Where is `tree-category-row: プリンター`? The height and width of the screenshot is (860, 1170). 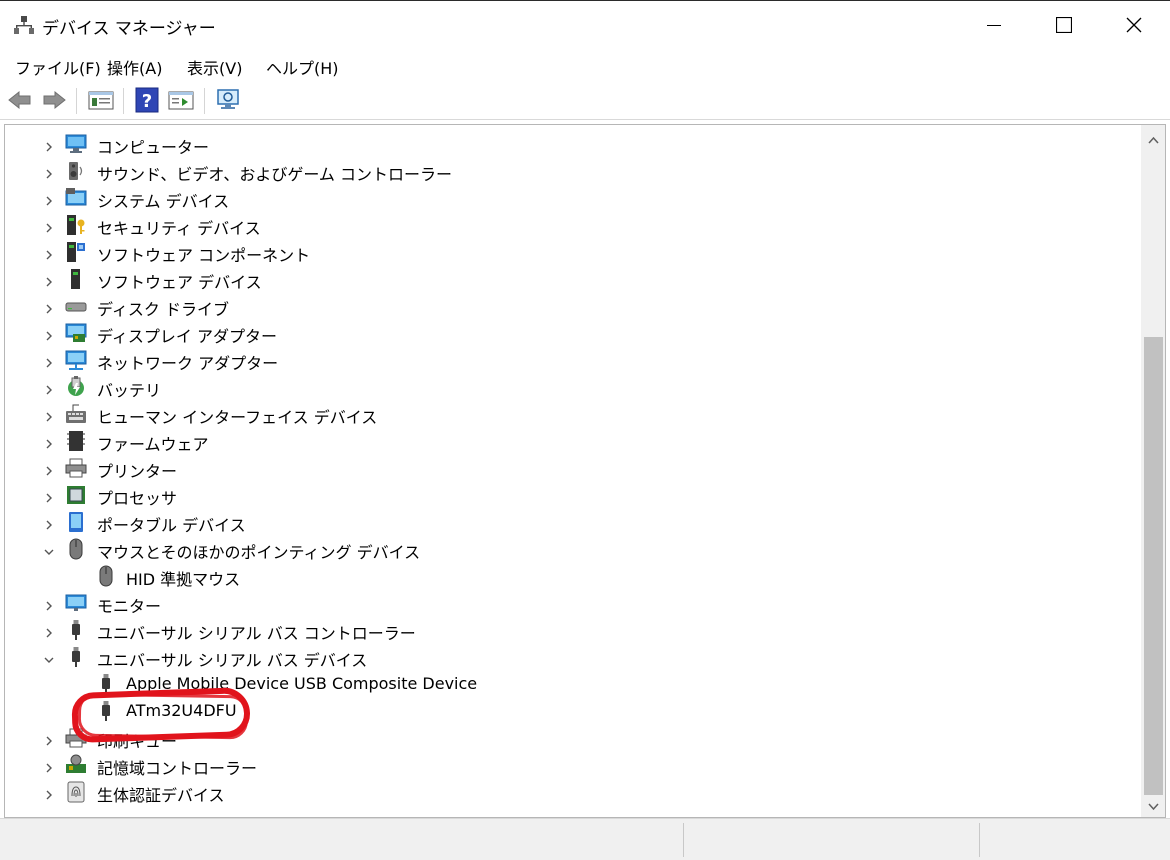
tree-category-row: プリンター is located at coordinates (570, 467).